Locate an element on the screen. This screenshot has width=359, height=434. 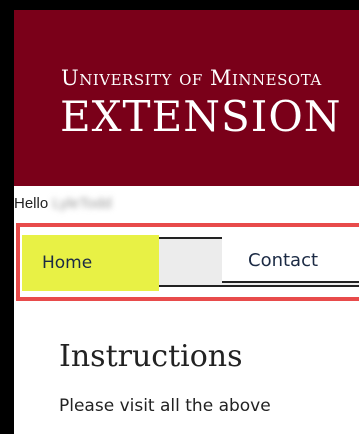
tab-home: Home is located at coordinates (90, 263).